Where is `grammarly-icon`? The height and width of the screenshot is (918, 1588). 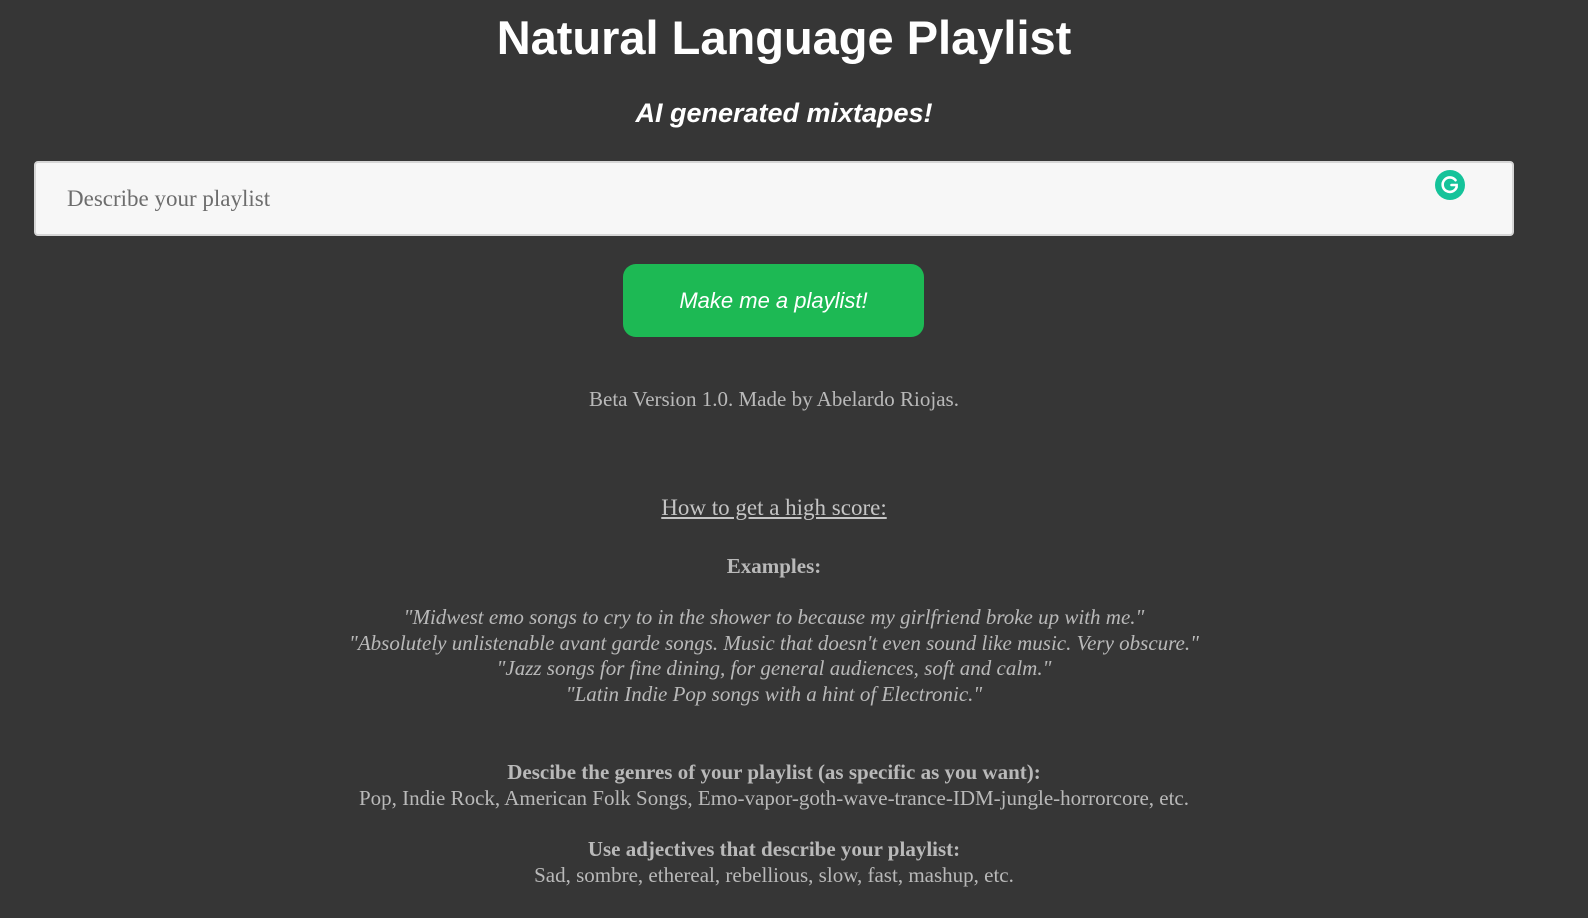
grammarly-icon is located at coordinates (1450, 185).